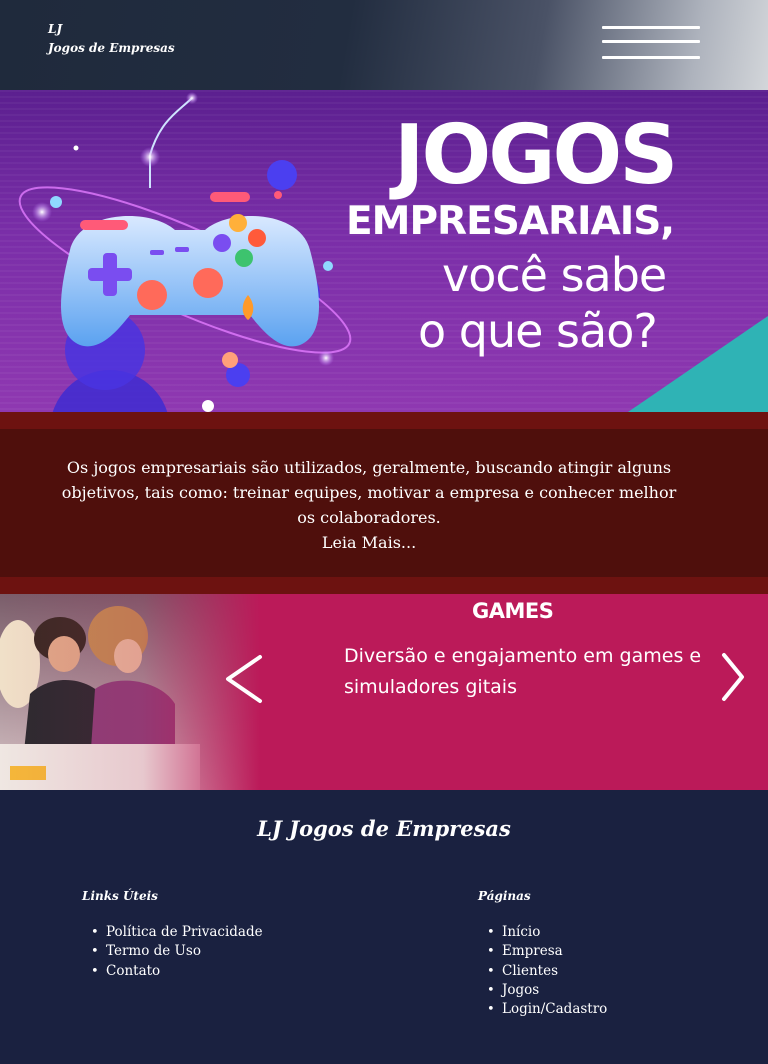 Image resolution: width=768 pixels, height=1064 pixels. I want to click on gamepad-icon, so click(185, 252).